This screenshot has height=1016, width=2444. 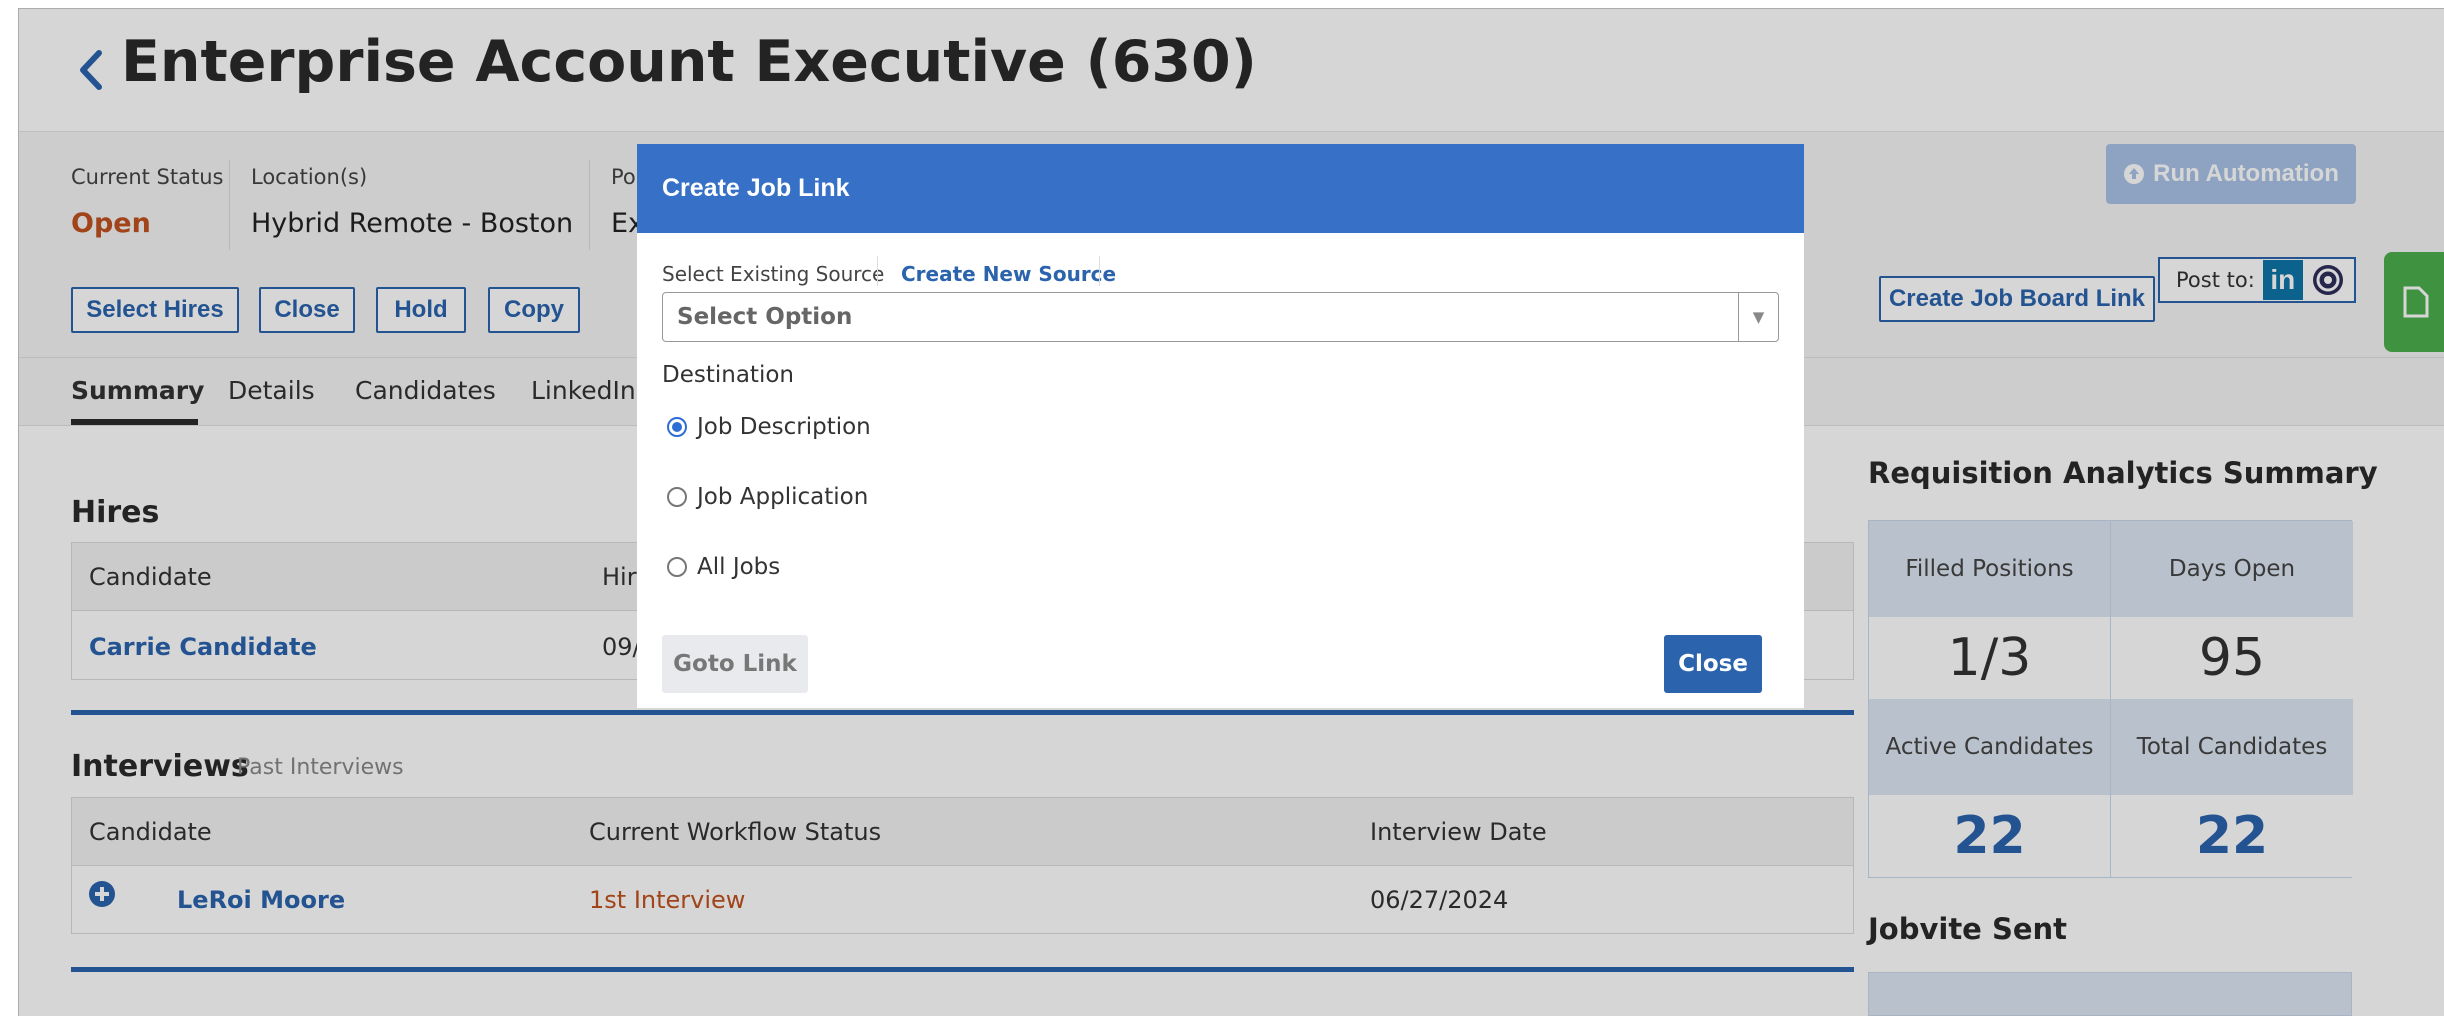 I want to click on radio-all-jobs: All Jobs, so click(x=723, y=567).